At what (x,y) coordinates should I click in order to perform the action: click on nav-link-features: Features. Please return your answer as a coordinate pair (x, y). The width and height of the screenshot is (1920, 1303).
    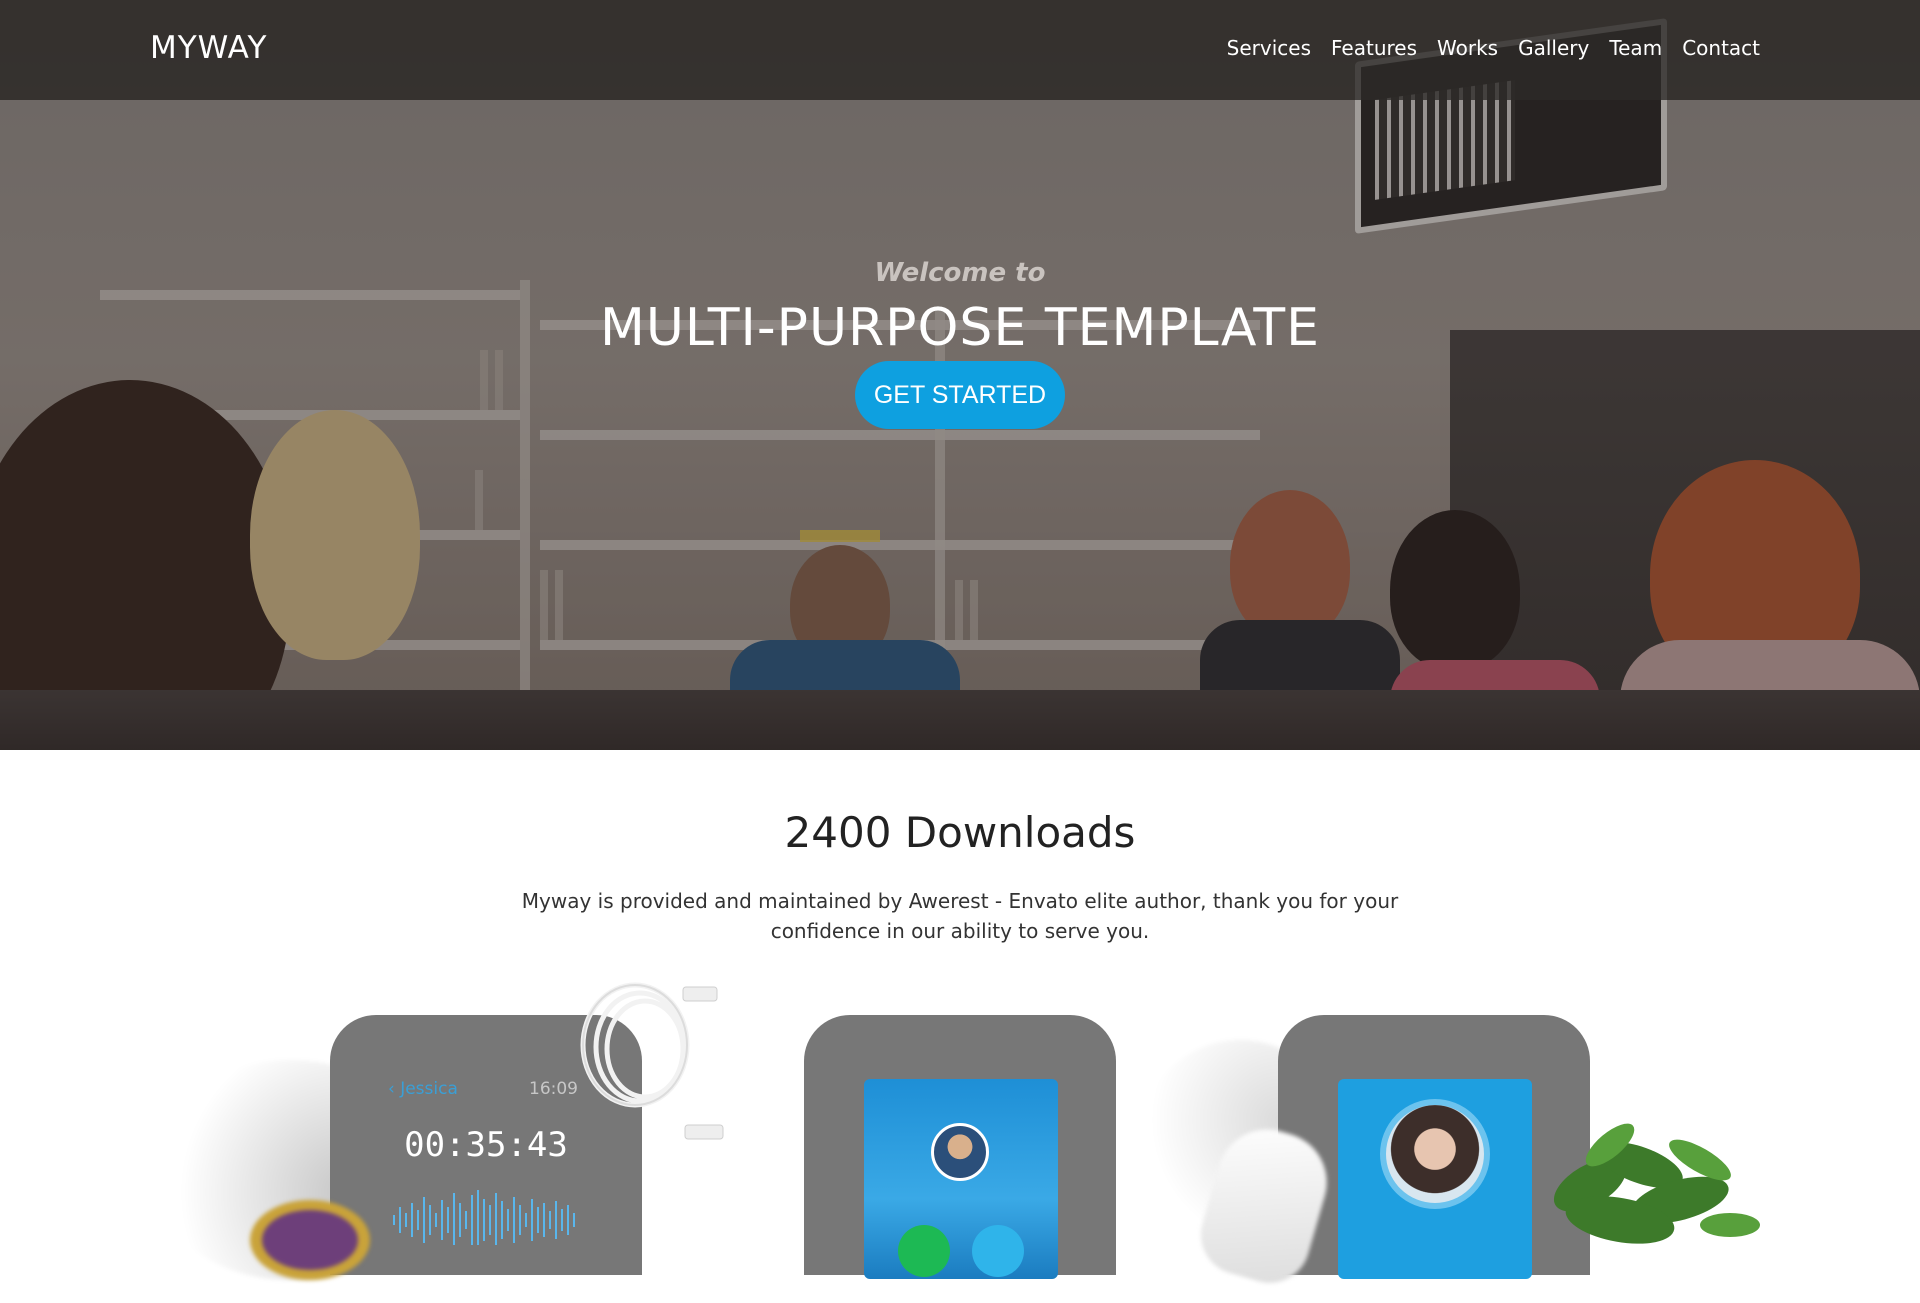
    Looking at the image, I should click on (1374, 48).